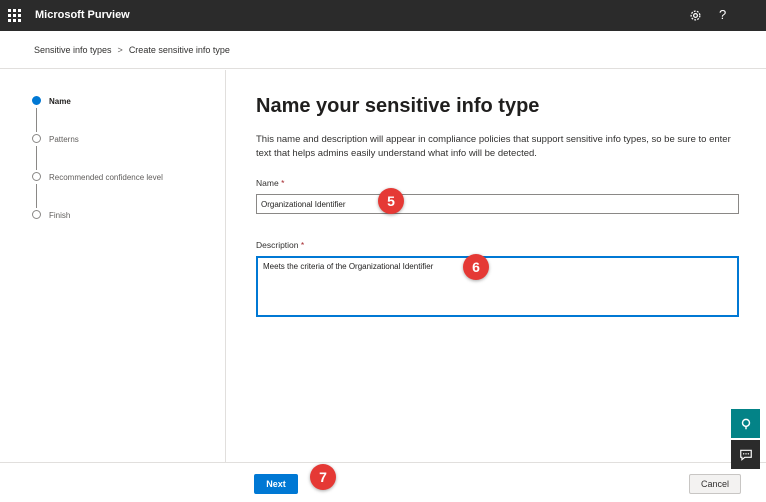 The height and width of the screenshot is (502, 766). I want to click on name-field-label: Name *, so click(270, 183).